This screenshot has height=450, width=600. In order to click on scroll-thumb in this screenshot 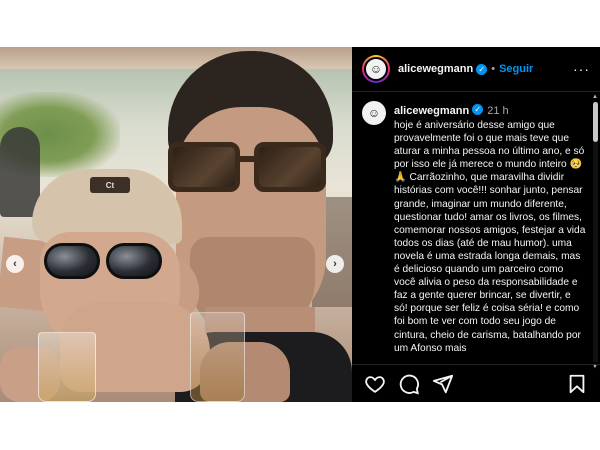, I will do `click(595, 122)`.